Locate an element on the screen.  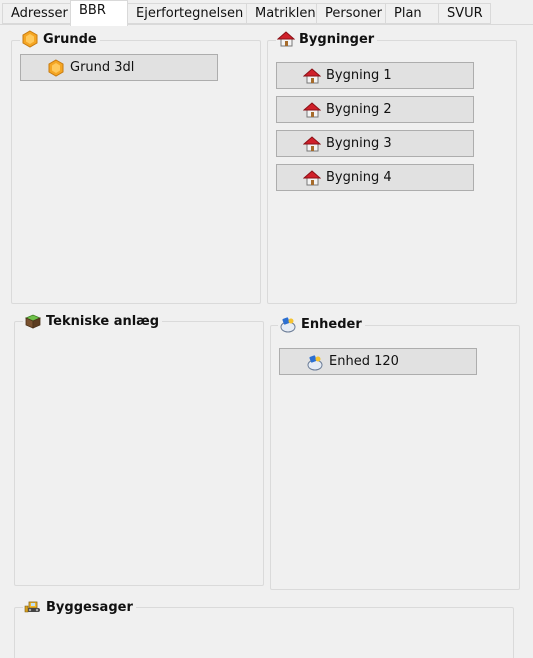
bygning-1-button: Bygning 1 is located at coordinates (375, 75).